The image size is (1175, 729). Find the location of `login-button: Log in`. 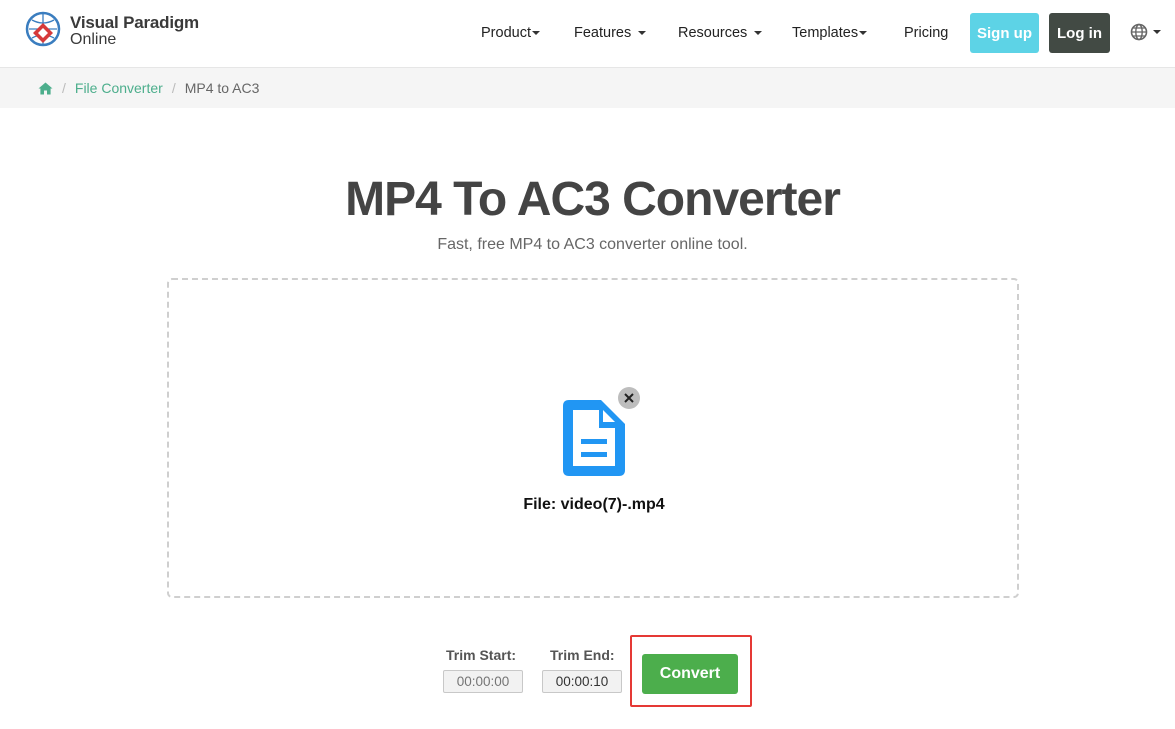

login-button: Log in is located at coordinates (1079, 33).